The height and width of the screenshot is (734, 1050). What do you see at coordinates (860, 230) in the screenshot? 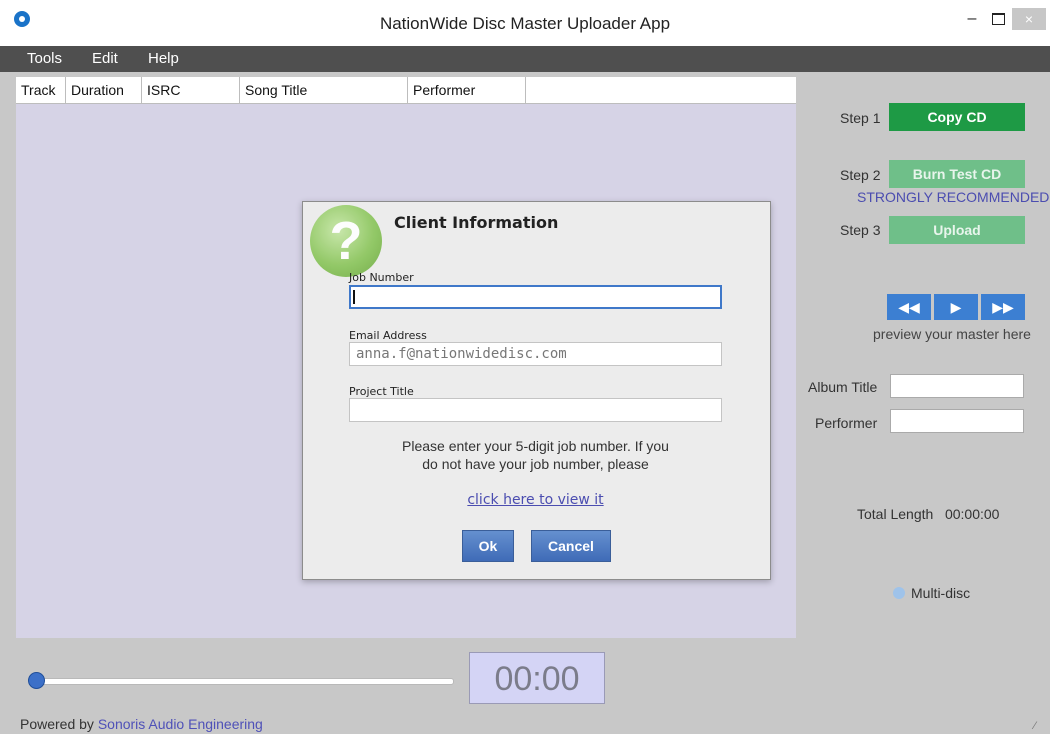
I see `step-3-label: Step 3` at bounding box center [860, 230].